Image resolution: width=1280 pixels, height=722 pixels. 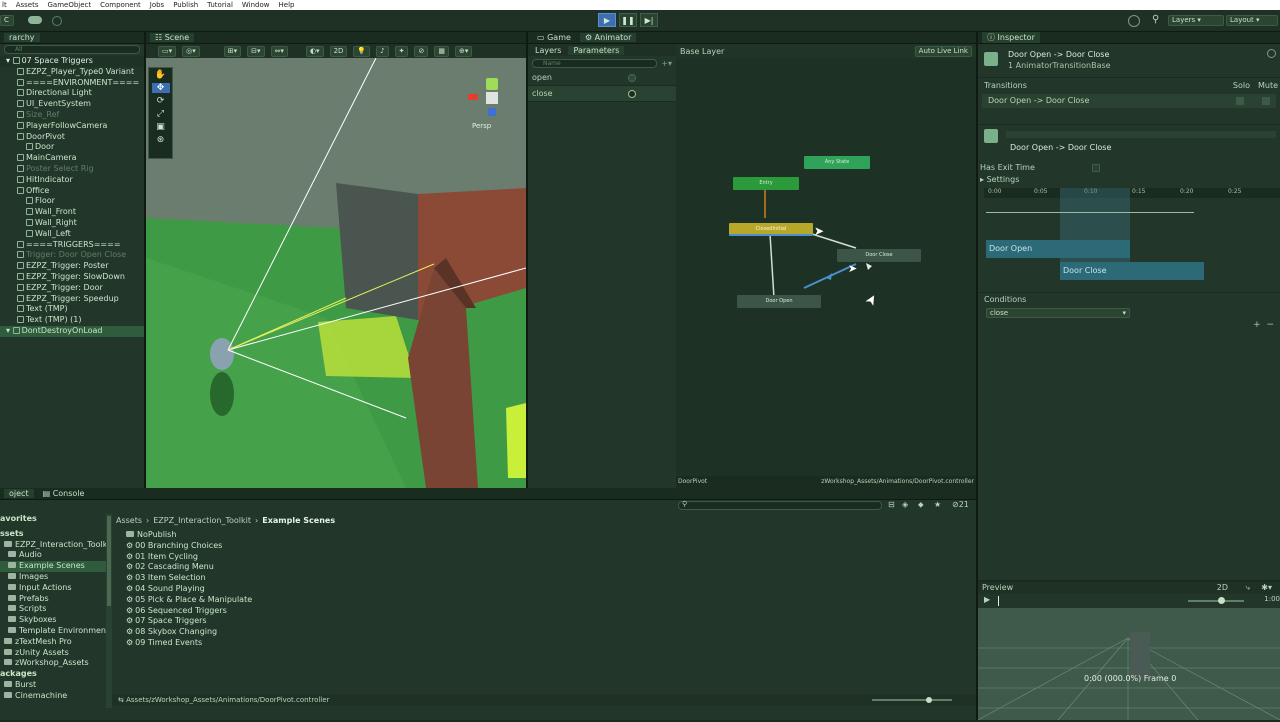 What do you see at coordinates (602, 94) in the screenshot?
I see `param-row-close: close` at bounding box center [602, 94].